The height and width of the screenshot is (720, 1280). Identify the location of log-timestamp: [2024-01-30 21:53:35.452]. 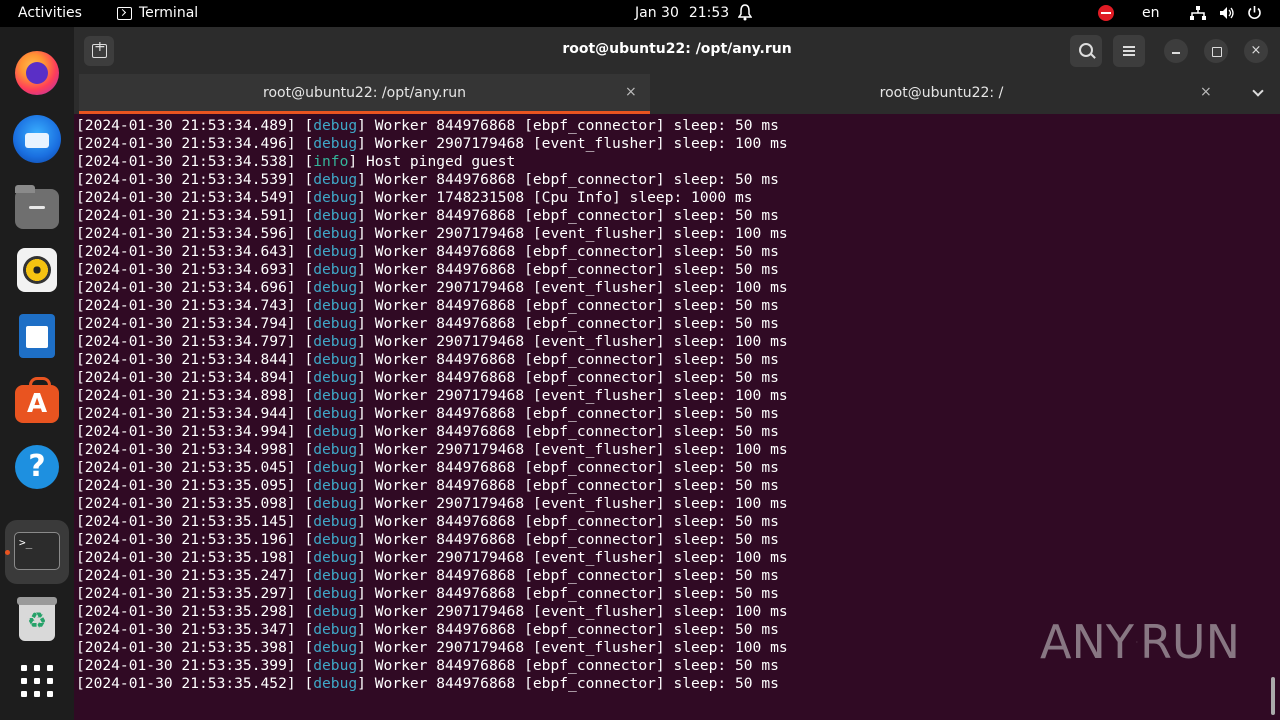
(186, 683).